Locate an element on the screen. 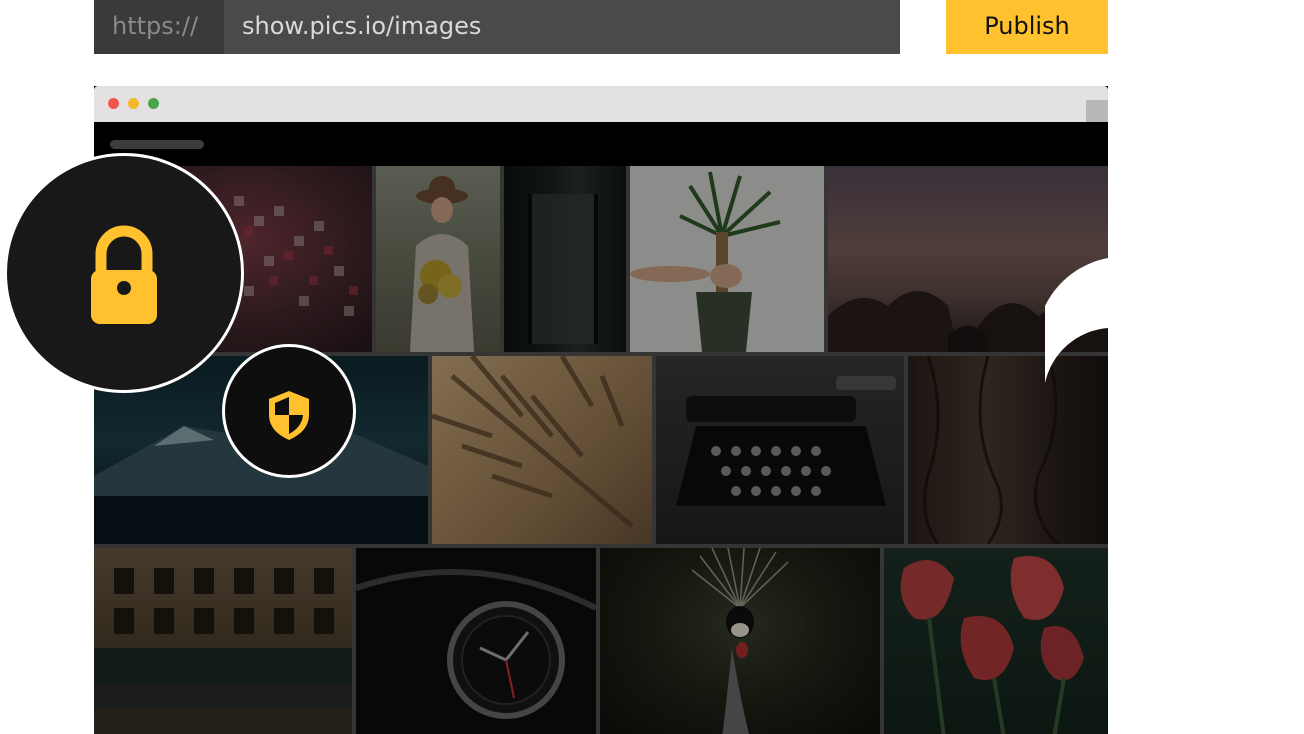  bark-texture is located at coordinates (991, 450).